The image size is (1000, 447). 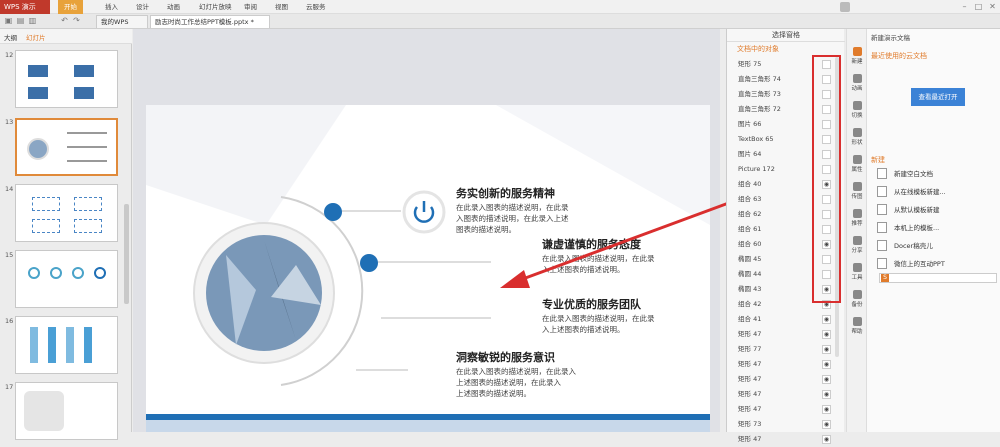 What do you see at coordinates (759, 94) in the screenshot?
I see `object-label: 直角三角形 73` at bounding box center [759, 94].